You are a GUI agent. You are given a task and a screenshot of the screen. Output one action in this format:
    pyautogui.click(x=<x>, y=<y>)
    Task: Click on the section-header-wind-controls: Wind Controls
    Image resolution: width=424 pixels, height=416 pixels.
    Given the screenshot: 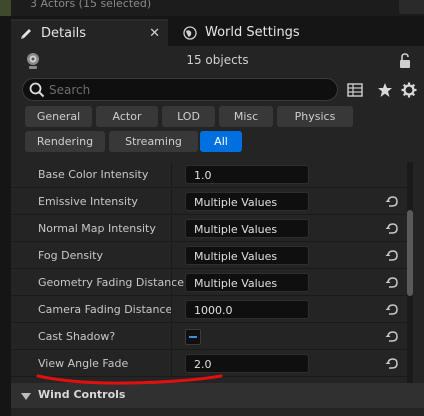 What is the action you would take?
    pyautogui.click(x=217, y=395)
    